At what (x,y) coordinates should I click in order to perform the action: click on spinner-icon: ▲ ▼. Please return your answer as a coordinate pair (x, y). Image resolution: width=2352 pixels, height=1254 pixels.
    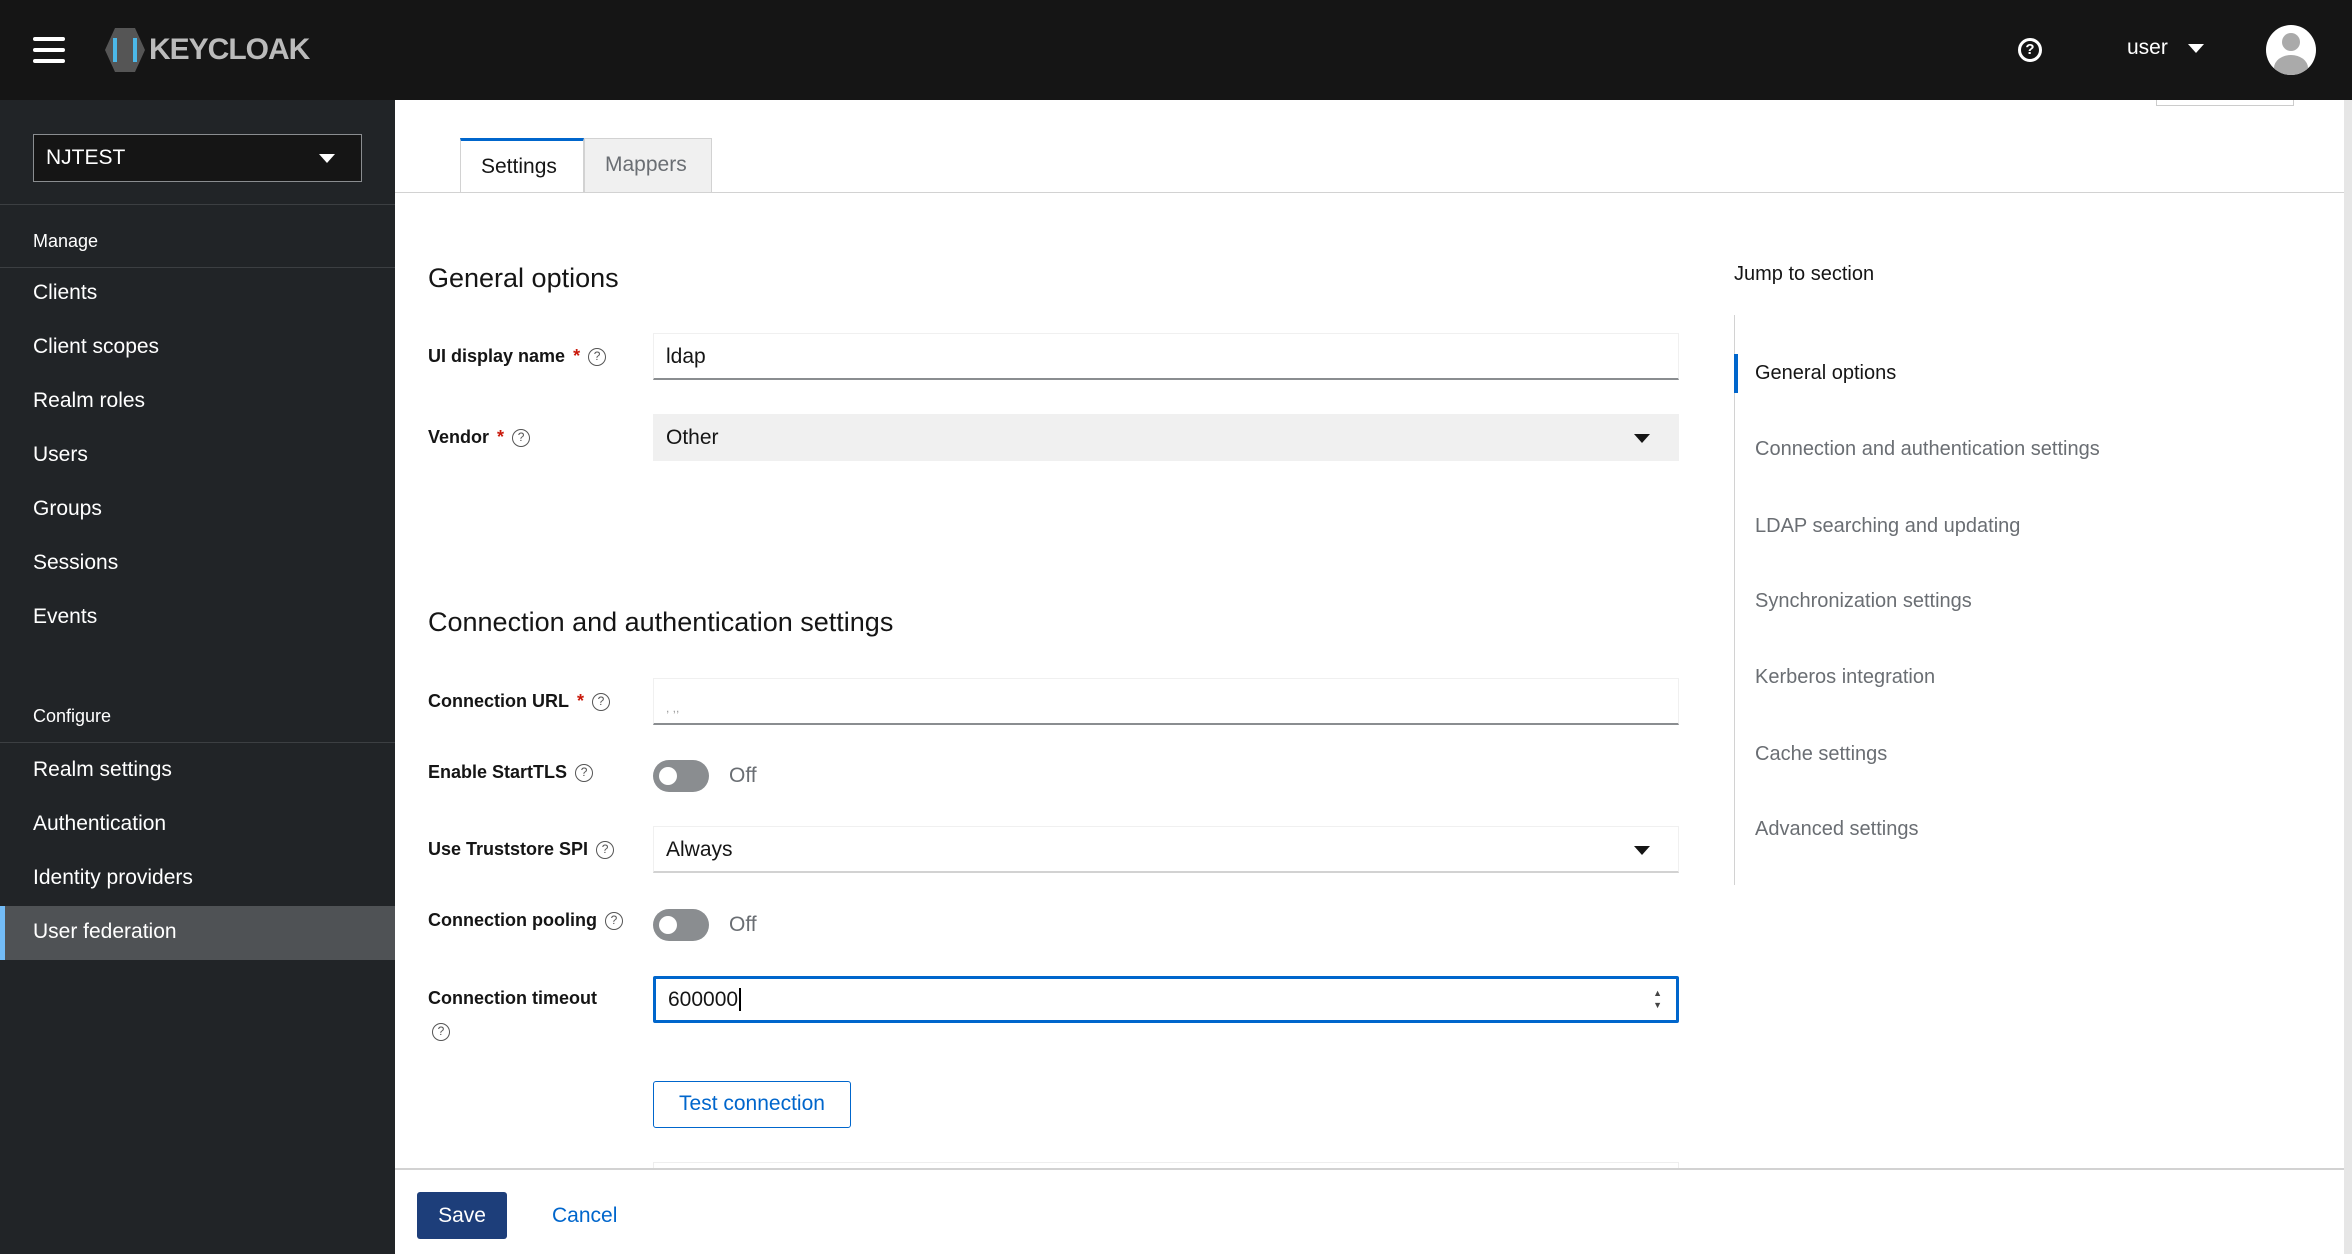
    Looking at the image, I should click on (1657, 999).